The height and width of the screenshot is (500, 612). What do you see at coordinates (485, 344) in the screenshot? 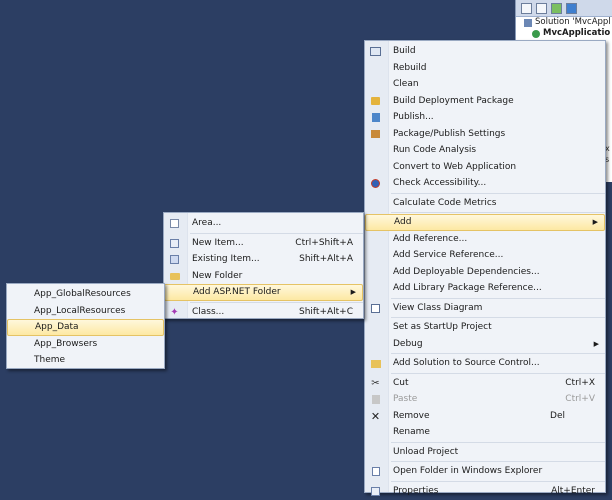
I see `menu-item-debug: Debug ▶` at bounding box center [485, 344].